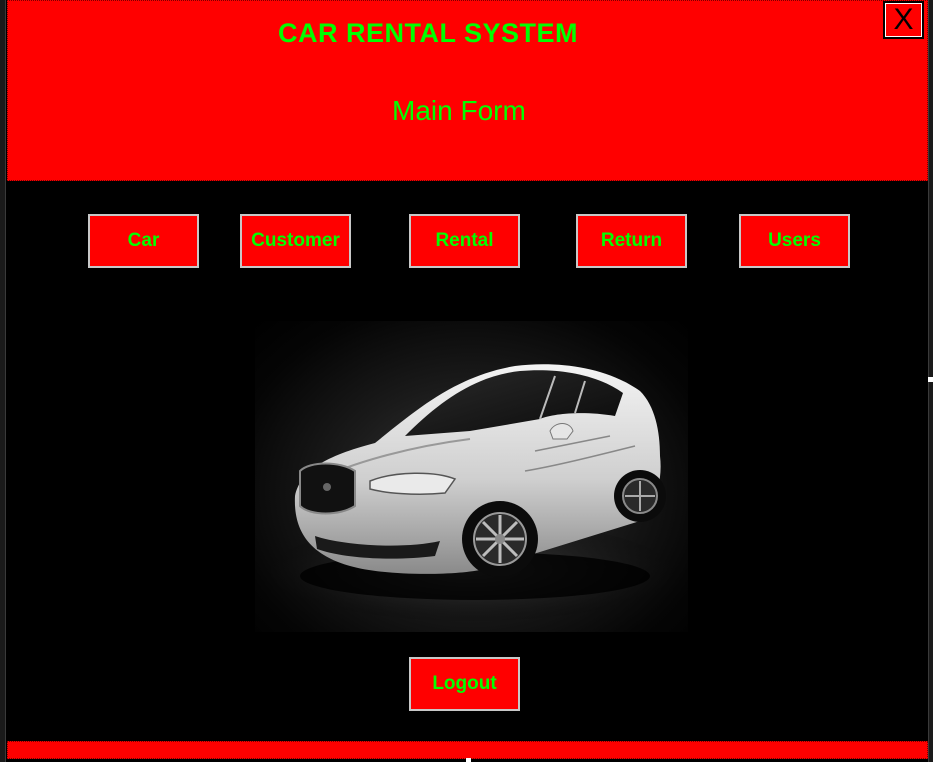 This screenshot has width=933, height=762. I want to click on form-title: Main Form, so click(459, 110).